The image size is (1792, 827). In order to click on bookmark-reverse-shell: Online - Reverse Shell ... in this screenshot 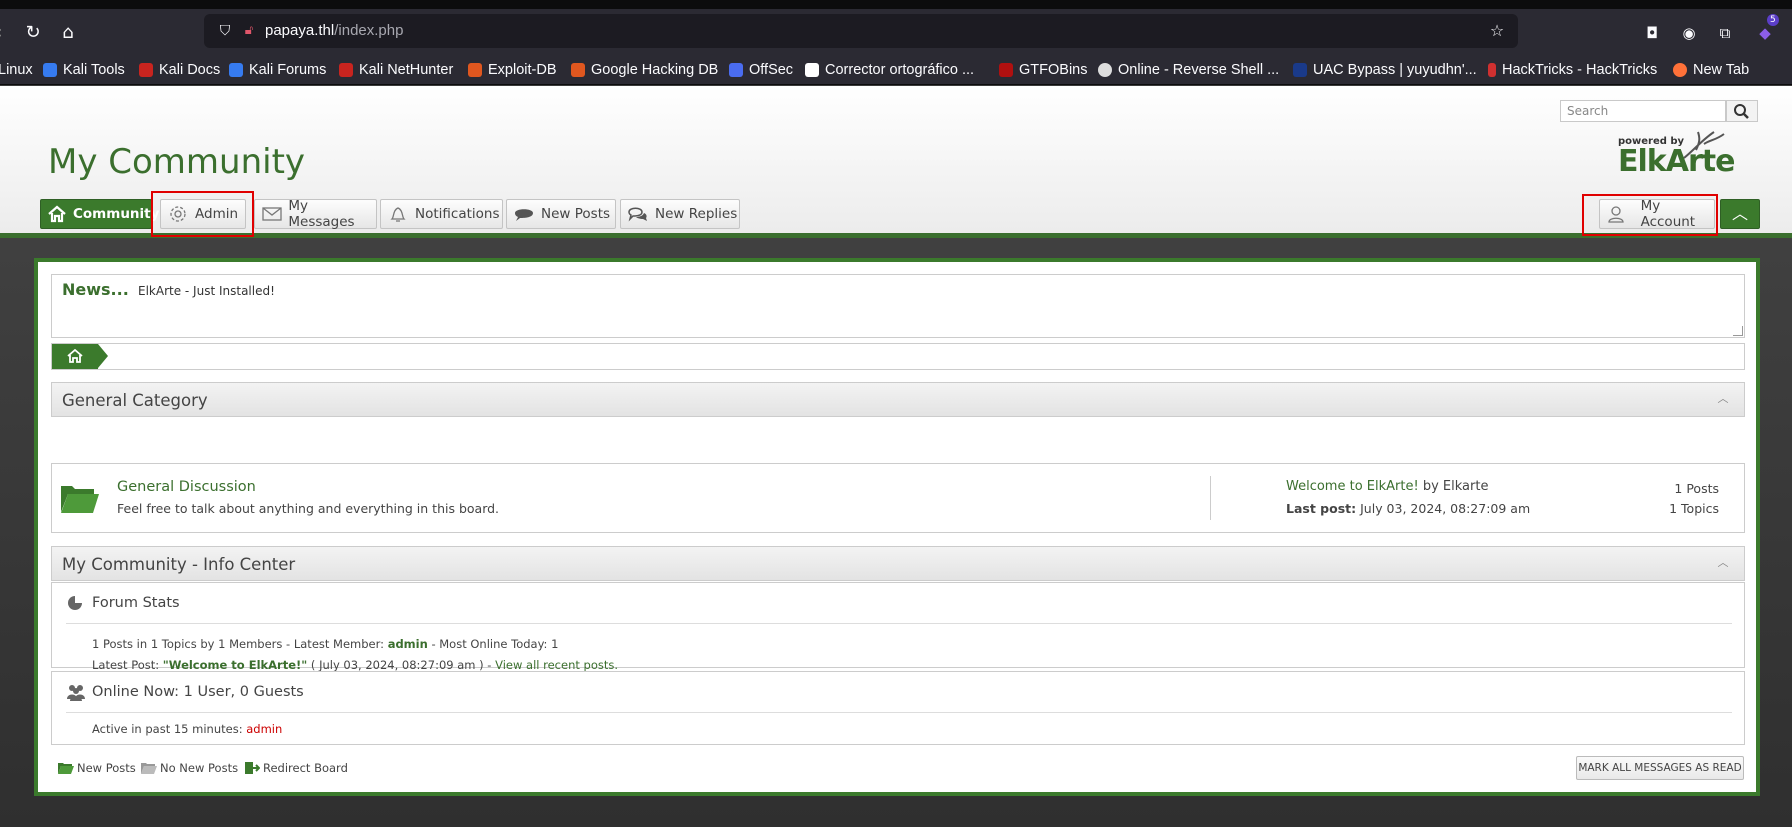, I will do `click(1188, 70)`.